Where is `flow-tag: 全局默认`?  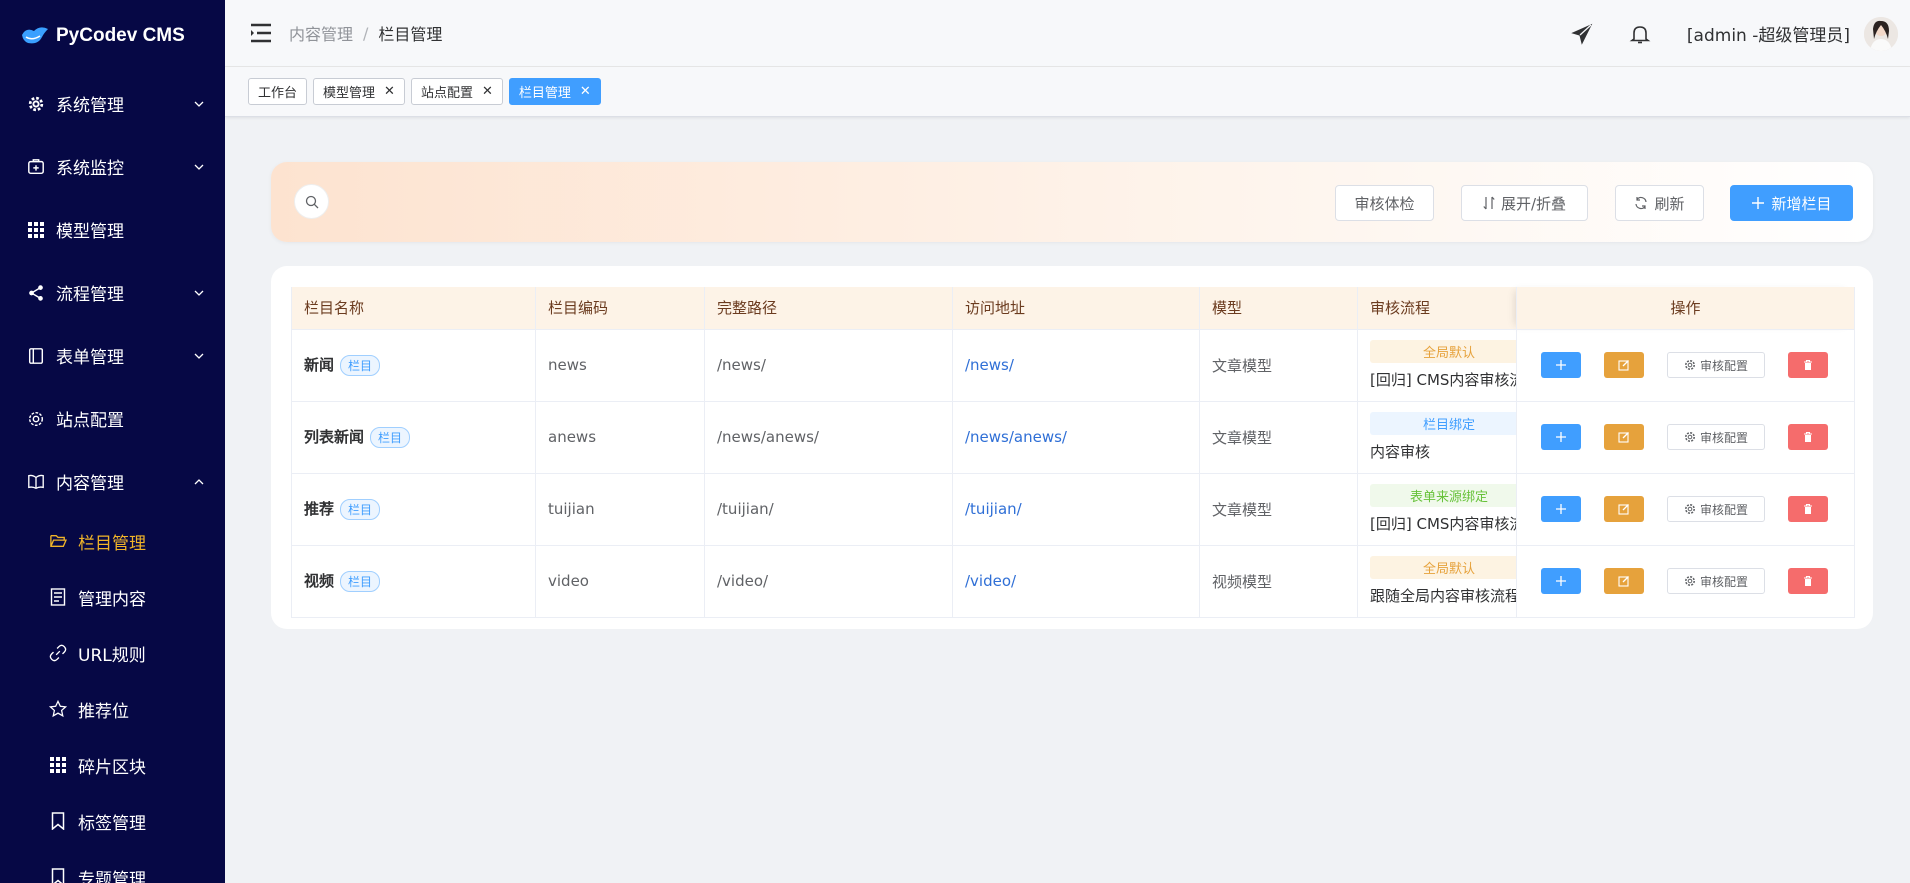
flow-tag: 全局默认 is located at coordinates (1443, 351).